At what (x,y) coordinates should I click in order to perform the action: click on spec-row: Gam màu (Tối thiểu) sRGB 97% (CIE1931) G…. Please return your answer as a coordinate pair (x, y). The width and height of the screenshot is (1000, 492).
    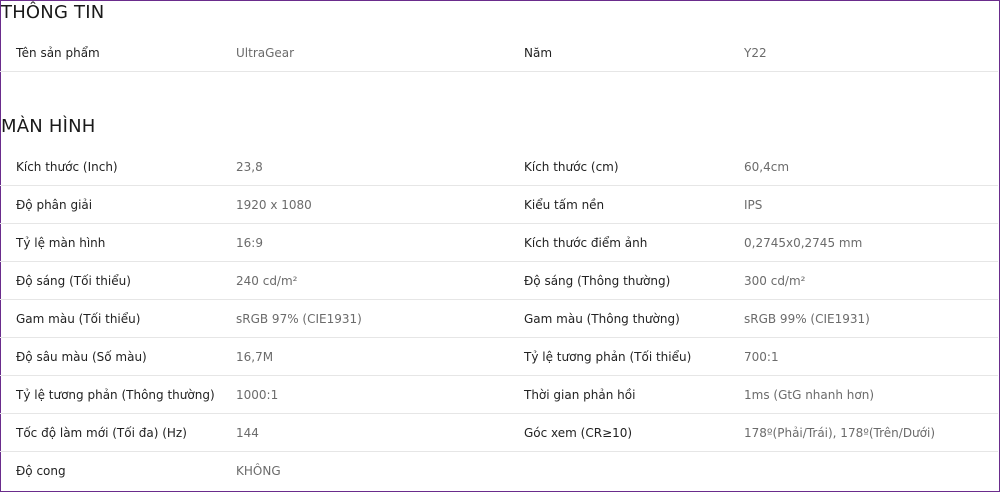
    Looking at the image, I should click on (499, 319).